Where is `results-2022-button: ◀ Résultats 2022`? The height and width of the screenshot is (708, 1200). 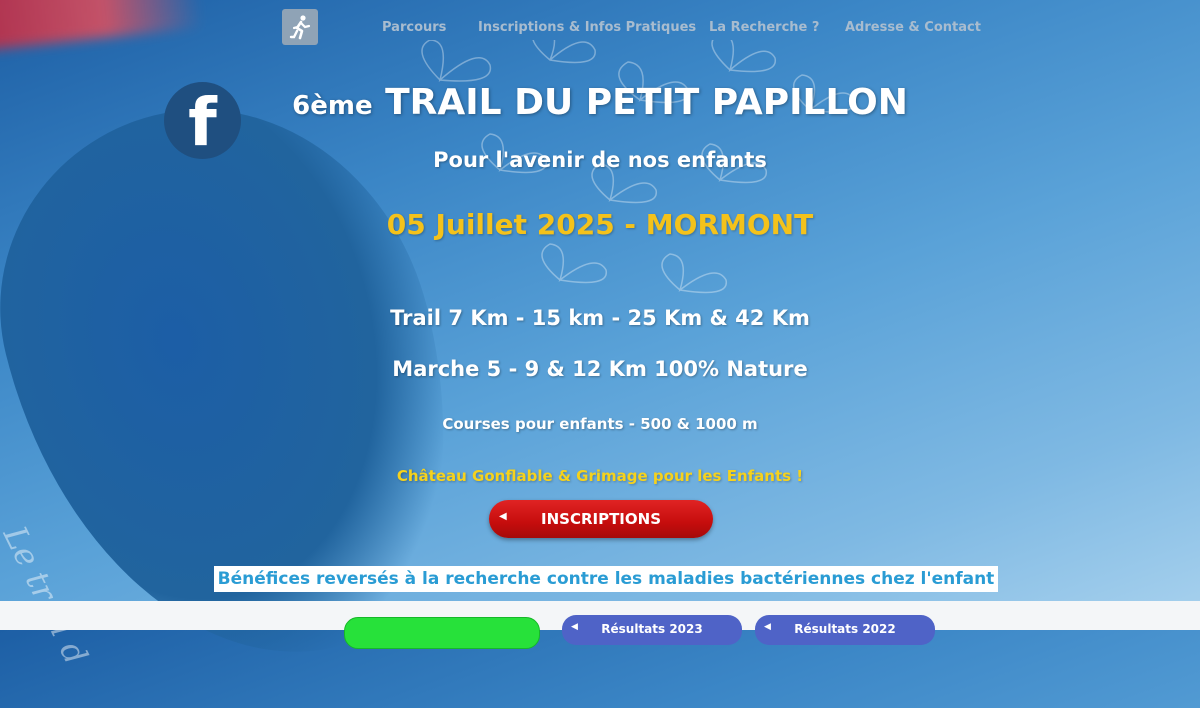
results-2022-button: ◀ Résultats 2022 is located at coordinates (845, 630).